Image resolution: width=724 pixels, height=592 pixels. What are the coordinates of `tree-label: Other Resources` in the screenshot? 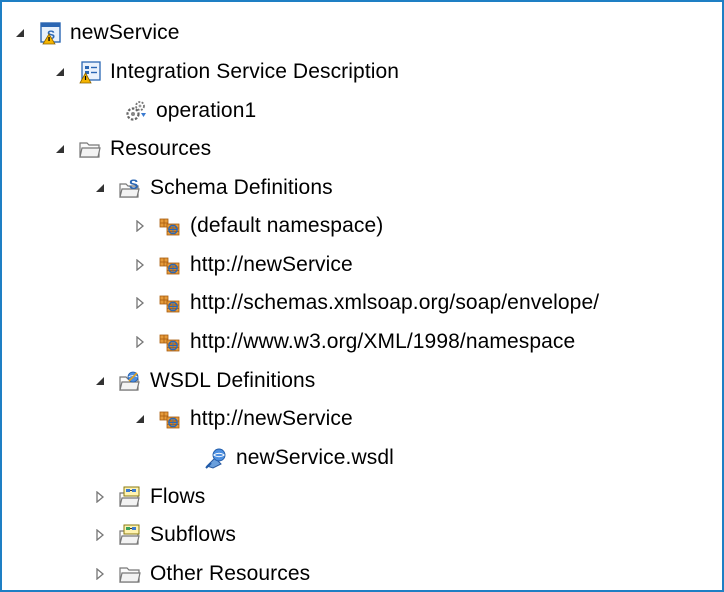 It's located at (230, 573).